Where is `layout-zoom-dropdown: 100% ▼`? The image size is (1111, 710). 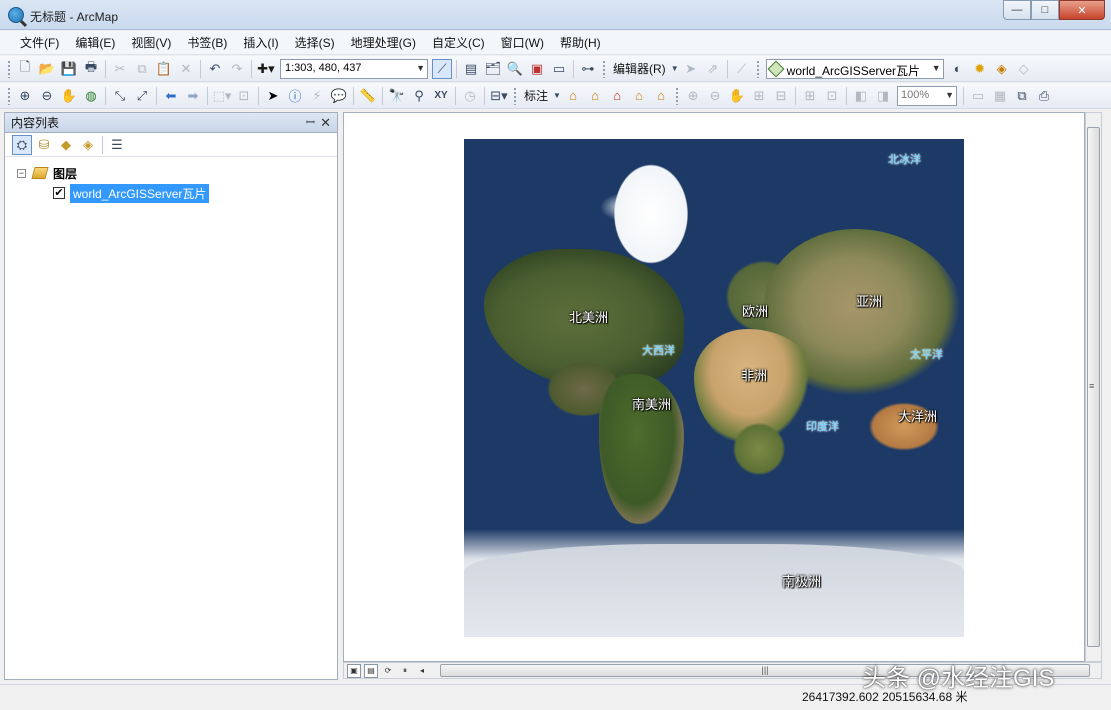 layout-zoom-dropdown: 100% ▼ is located at coordinates (927, 95).